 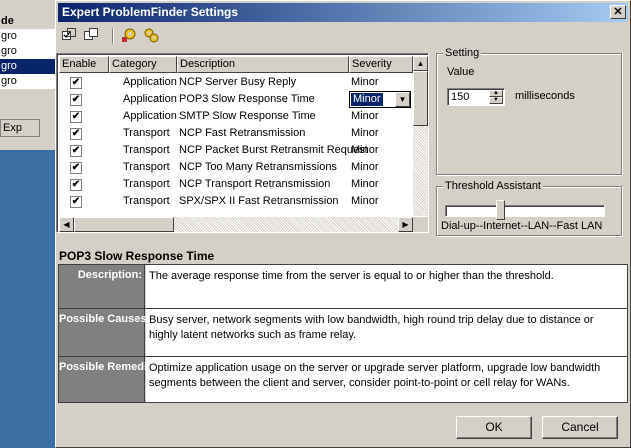 I want to click on close-button: ✕, so click(x=618, y=12).